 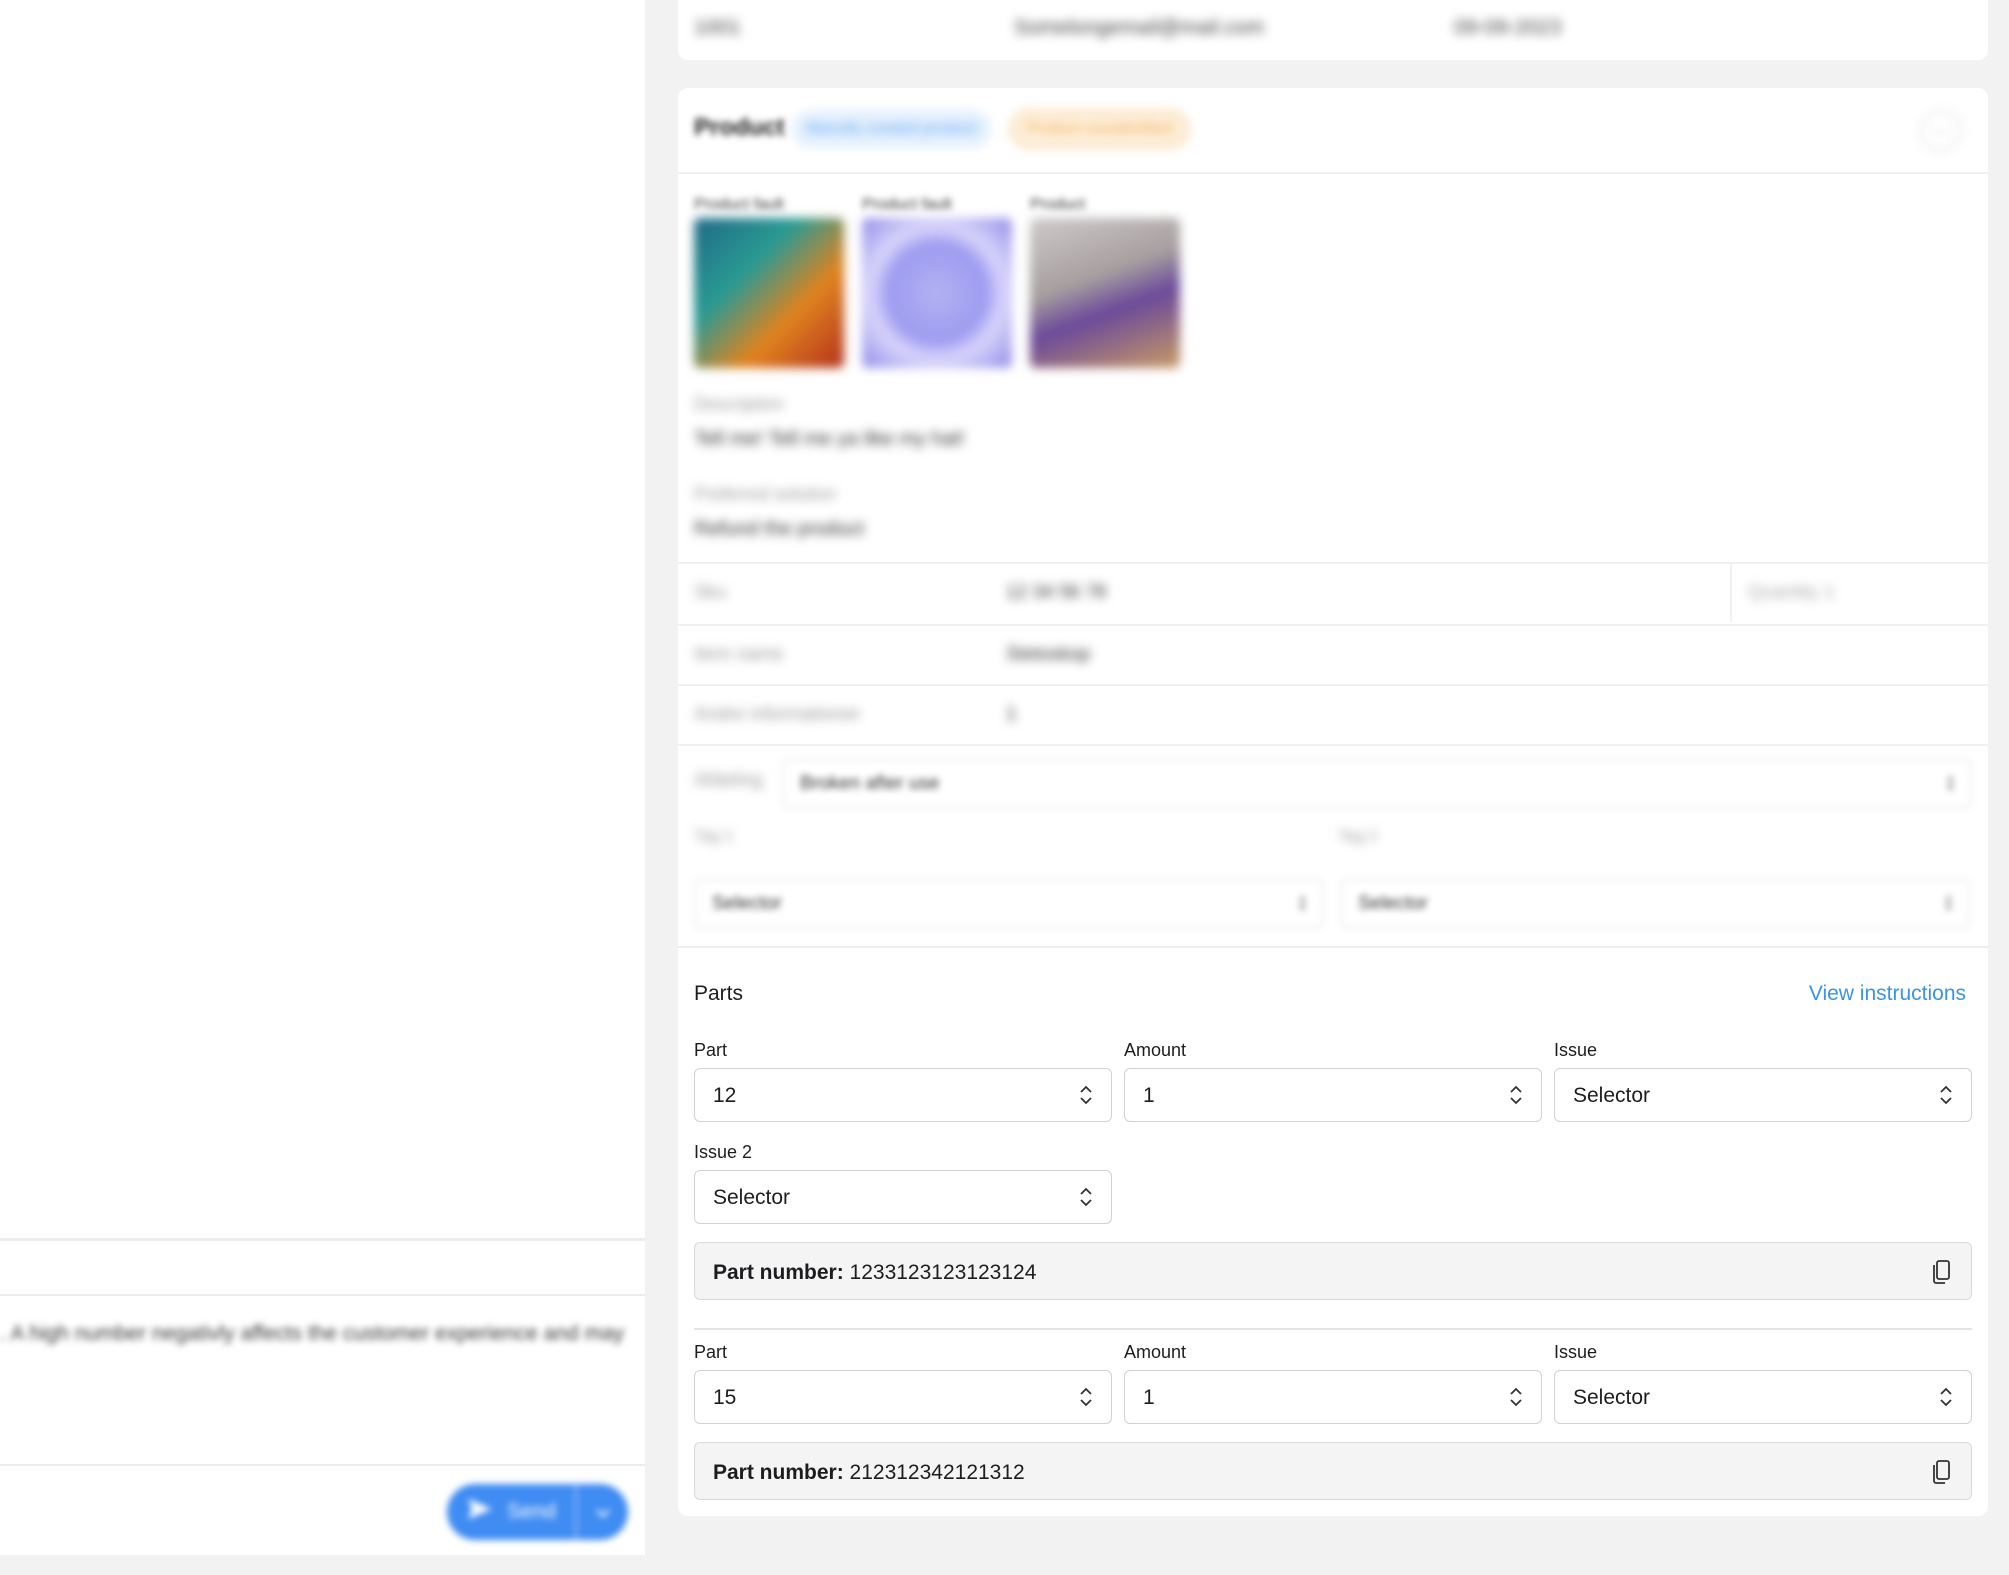 What do you see at coordinates (829, 439) in the screenshot?
I see `description-value: Tell me! Tell me ya like my hat!` at bounding box center [829, 439].